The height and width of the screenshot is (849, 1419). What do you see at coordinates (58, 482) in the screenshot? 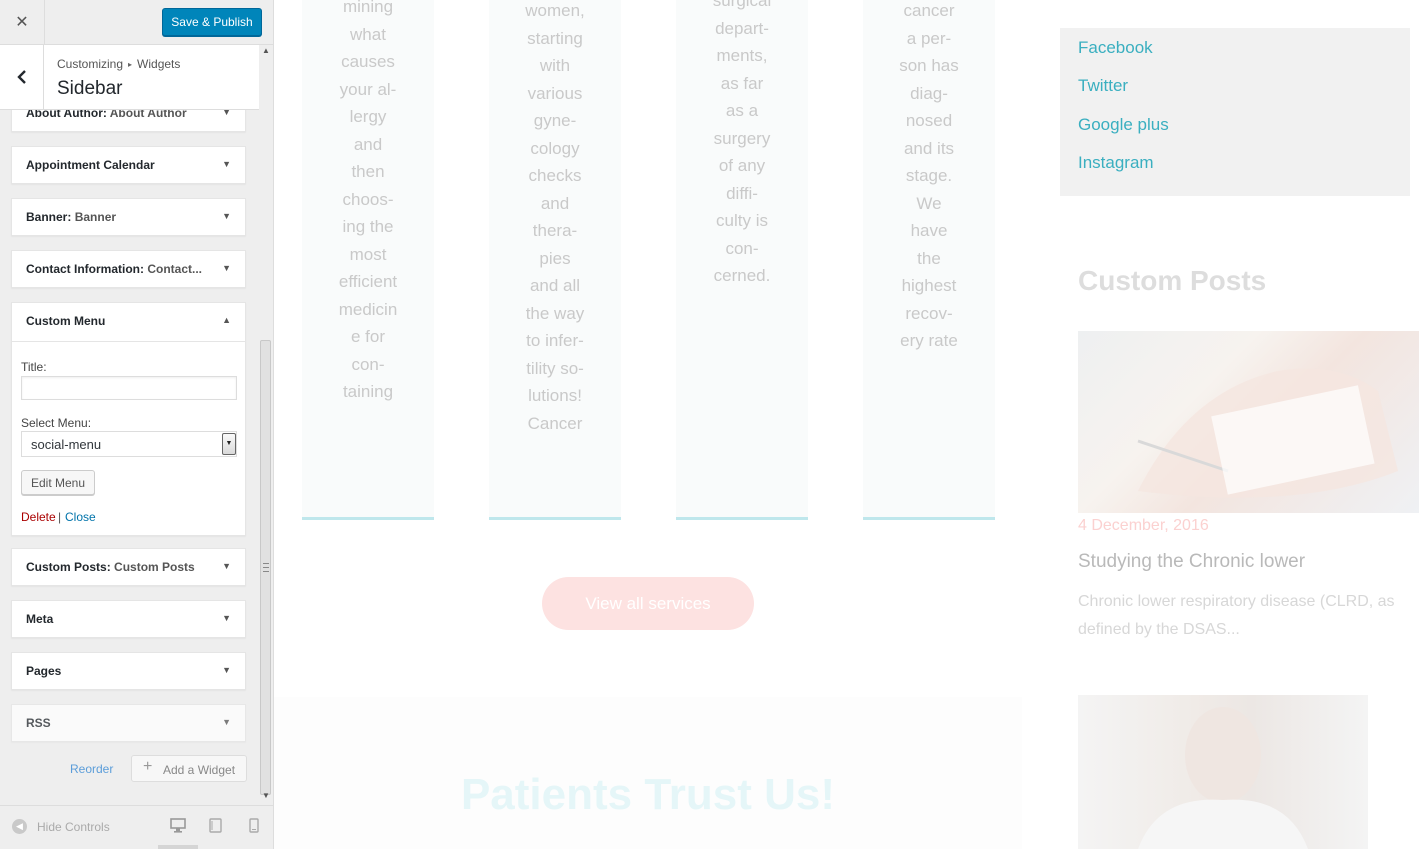
I see `edit-menu-button: Edit Menu` at bounding box center [58, 482].